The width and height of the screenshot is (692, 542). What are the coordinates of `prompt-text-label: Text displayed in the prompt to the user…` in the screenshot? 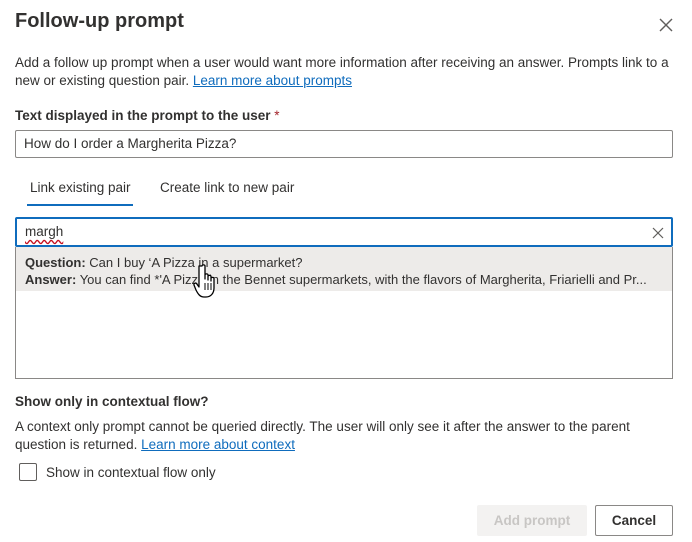 It's located at (147, 115).